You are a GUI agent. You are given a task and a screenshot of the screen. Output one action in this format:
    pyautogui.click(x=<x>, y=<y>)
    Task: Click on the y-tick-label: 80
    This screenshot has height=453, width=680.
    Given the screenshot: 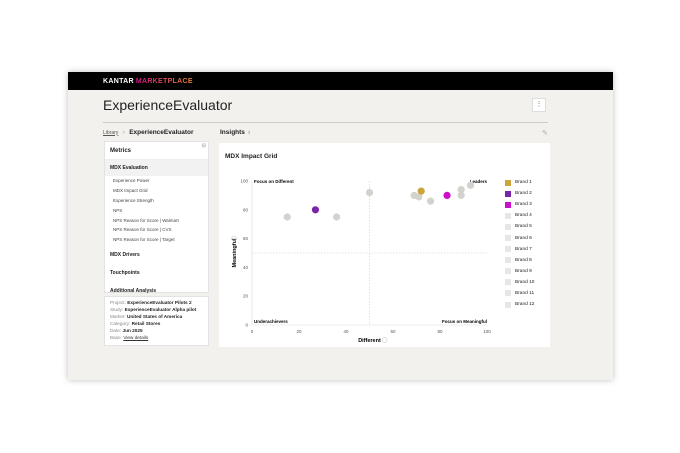 What is the action you would take?
    pyautogui.click(x=246, y=209)
    